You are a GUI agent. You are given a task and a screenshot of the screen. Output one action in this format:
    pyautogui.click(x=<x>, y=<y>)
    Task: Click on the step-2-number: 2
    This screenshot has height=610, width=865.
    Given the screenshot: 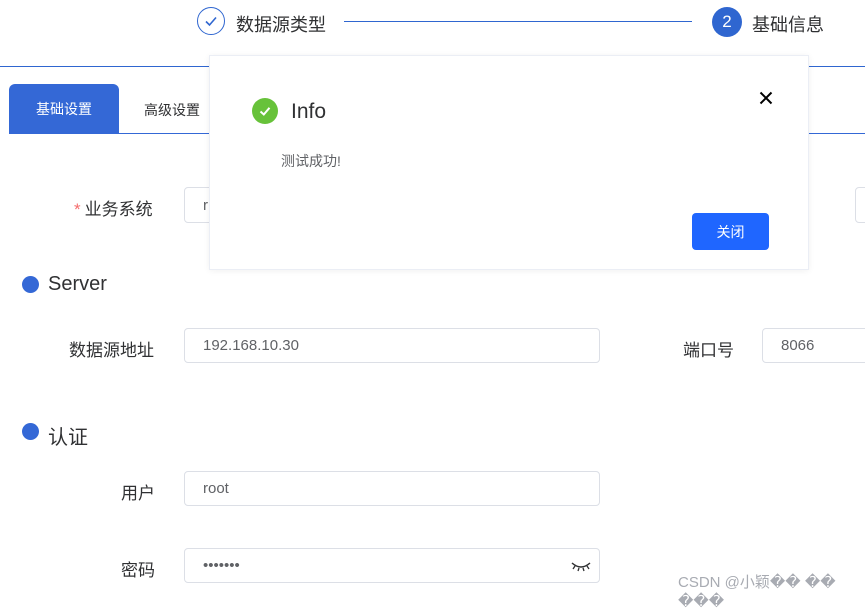 What is the action you would take?
    pyautogui.click(x=727, y=22)
    